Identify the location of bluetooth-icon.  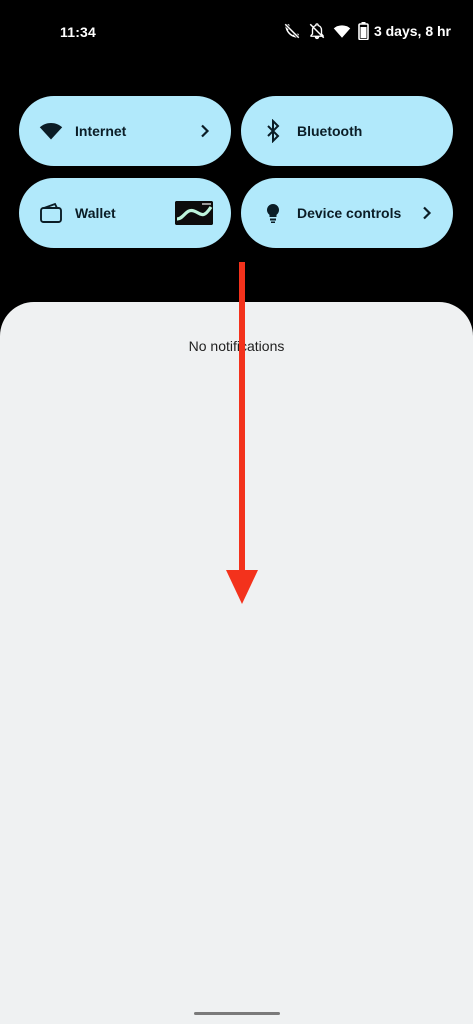
(273, 131).